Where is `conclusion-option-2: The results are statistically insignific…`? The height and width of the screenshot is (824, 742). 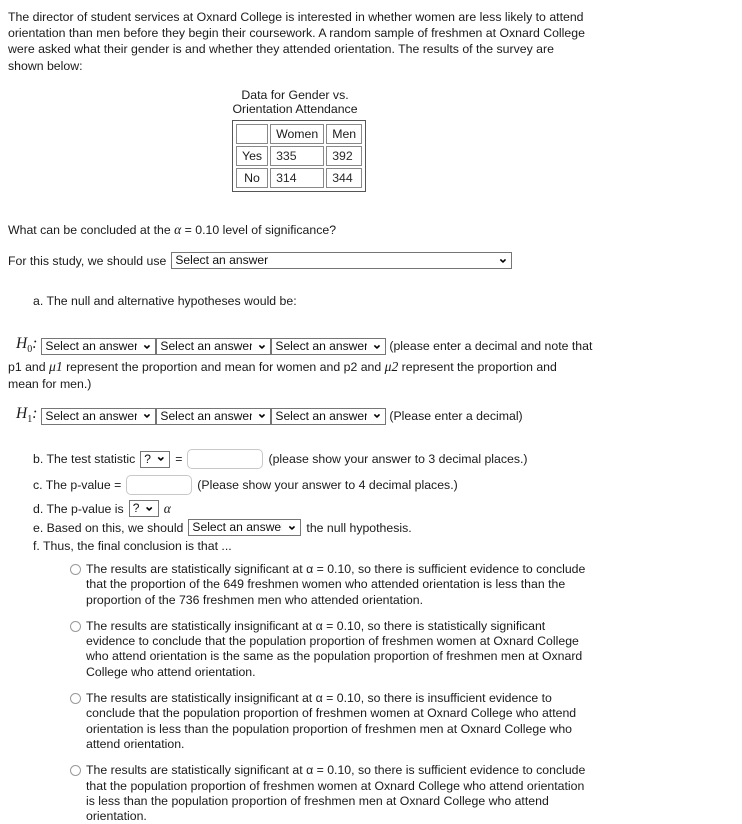
conclusion-option-2: The results are statistically insignific… is located at coordinates (330, 649).